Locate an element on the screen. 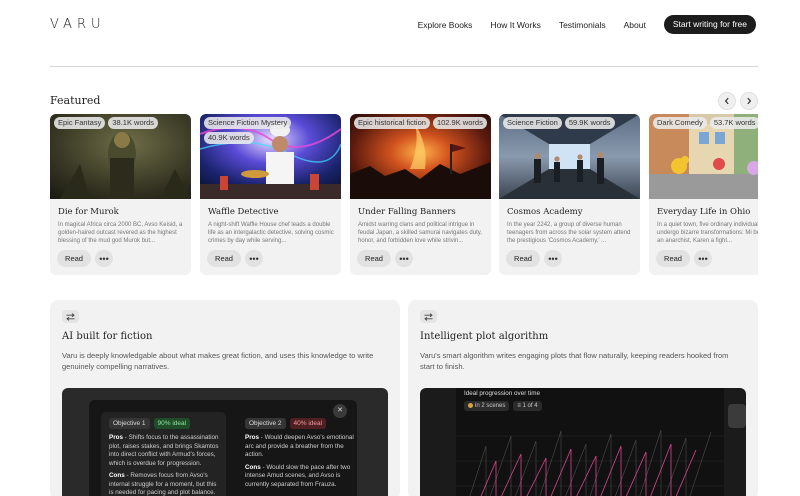 The height and width of the screenshot is (496, 800). objective-score-badge: 40% ideal is located at coordinates (308, 423).